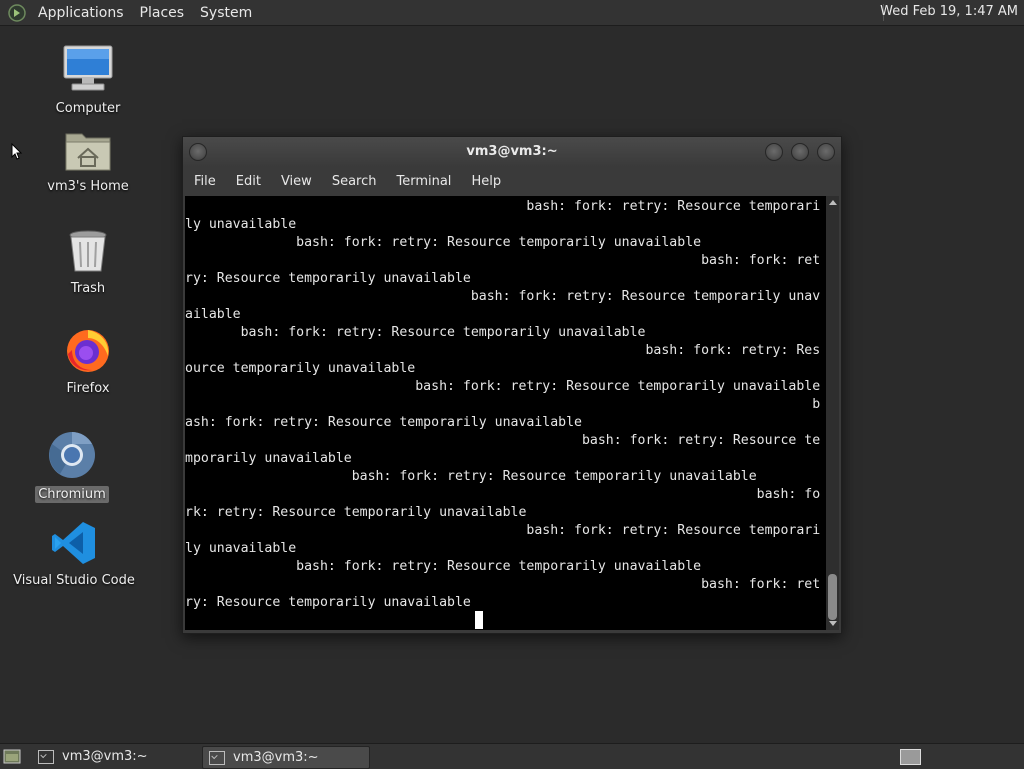  What do you see at coordinates (88, 388) in the screenshot?
I see `desktop-icon-label: Firefox` at bounding box center [88, 388].